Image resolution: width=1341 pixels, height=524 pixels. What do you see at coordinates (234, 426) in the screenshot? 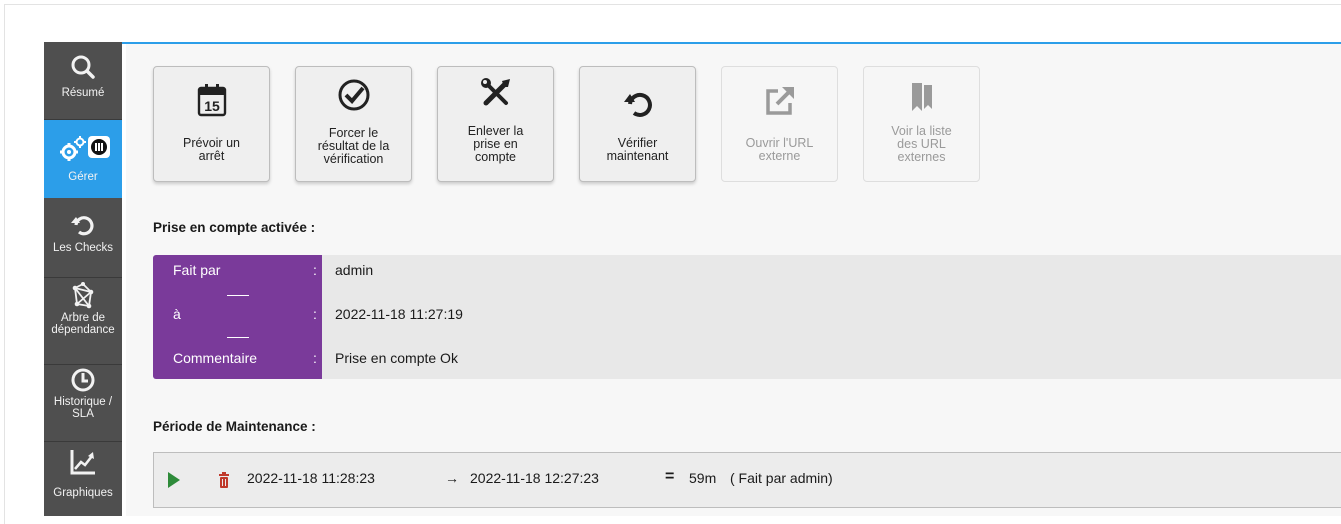
I see `maintenance-title: Période de Maintenance :` at bounding box center [234, 426].